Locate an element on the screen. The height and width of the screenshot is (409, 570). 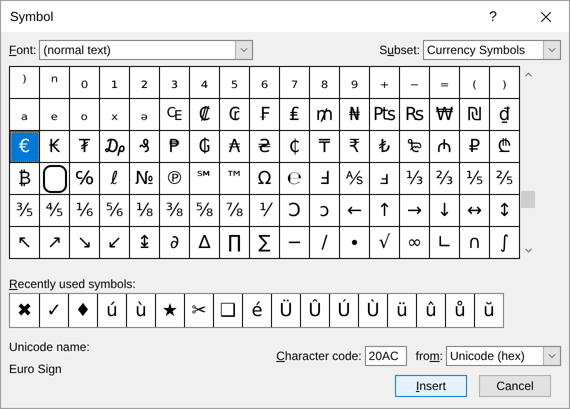
symbol-cell: ₅ is located at coordinates (235, 83).